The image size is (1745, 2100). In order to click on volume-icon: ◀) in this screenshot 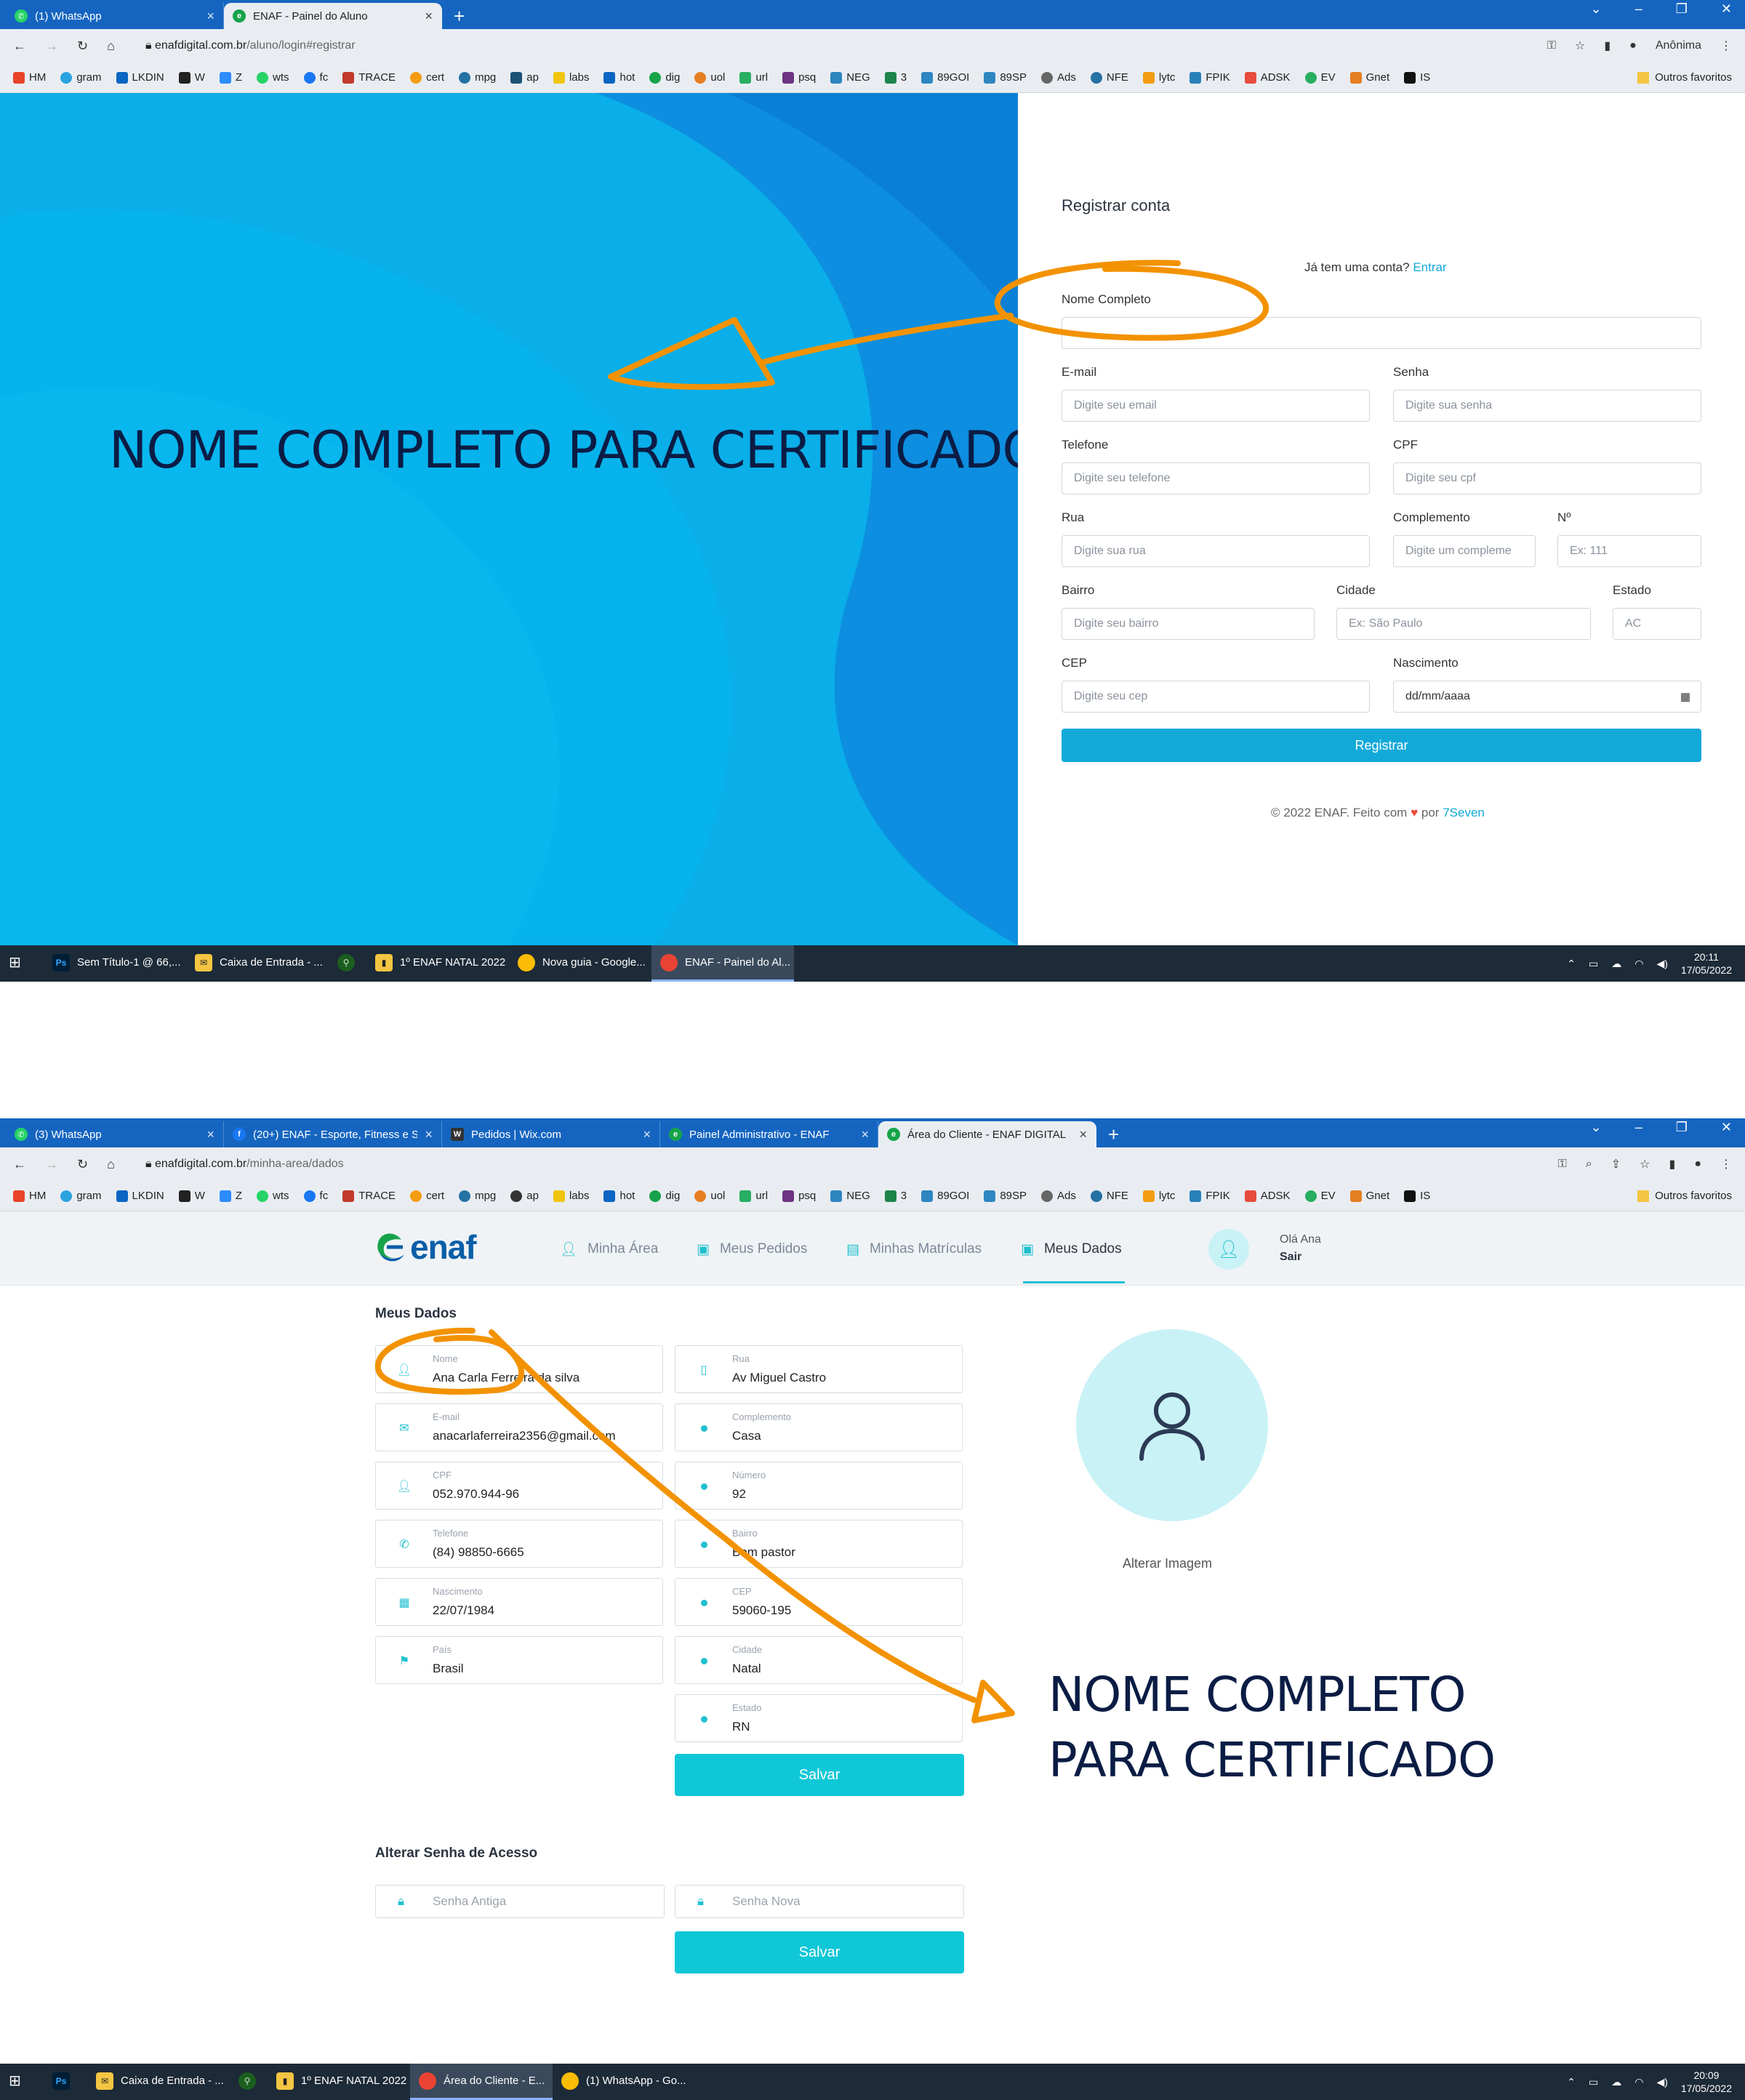, I will do `click(1661, 2082)`.